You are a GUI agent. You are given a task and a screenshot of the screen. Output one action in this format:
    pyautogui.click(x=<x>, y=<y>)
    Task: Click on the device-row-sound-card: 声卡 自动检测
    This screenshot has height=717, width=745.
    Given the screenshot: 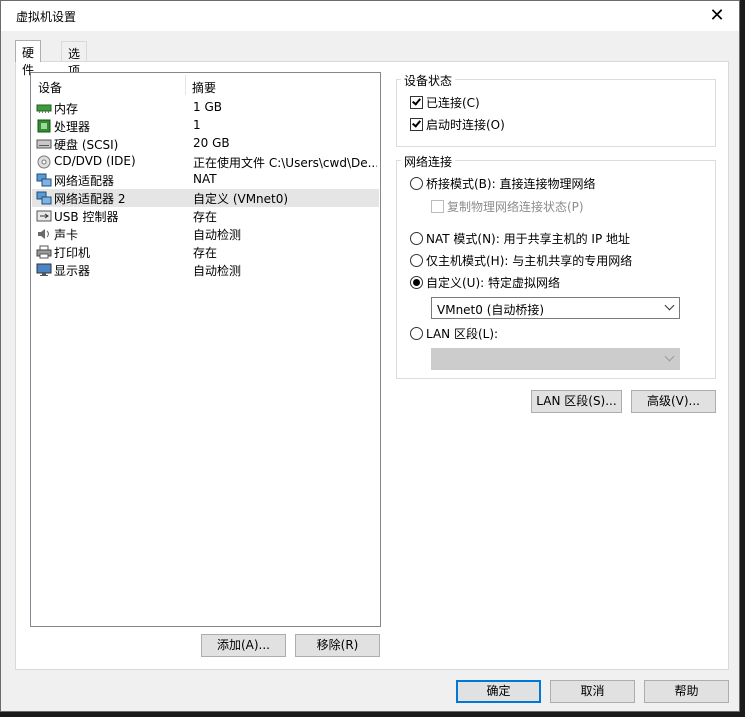 What is the action you would take?
    pyautogui.click(x=205, y=234)
    